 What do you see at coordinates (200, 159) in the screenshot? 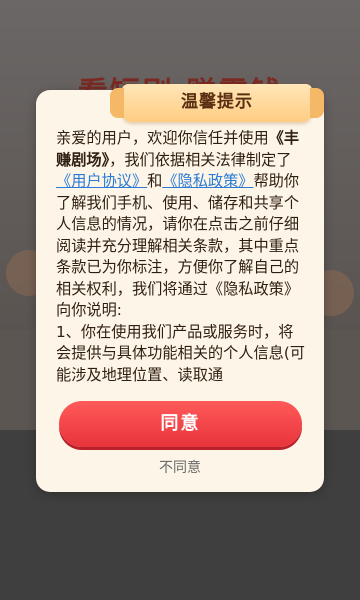
I see `body-text-2: ，我们依据相关法律制定了` at bounding box center [200, 159].